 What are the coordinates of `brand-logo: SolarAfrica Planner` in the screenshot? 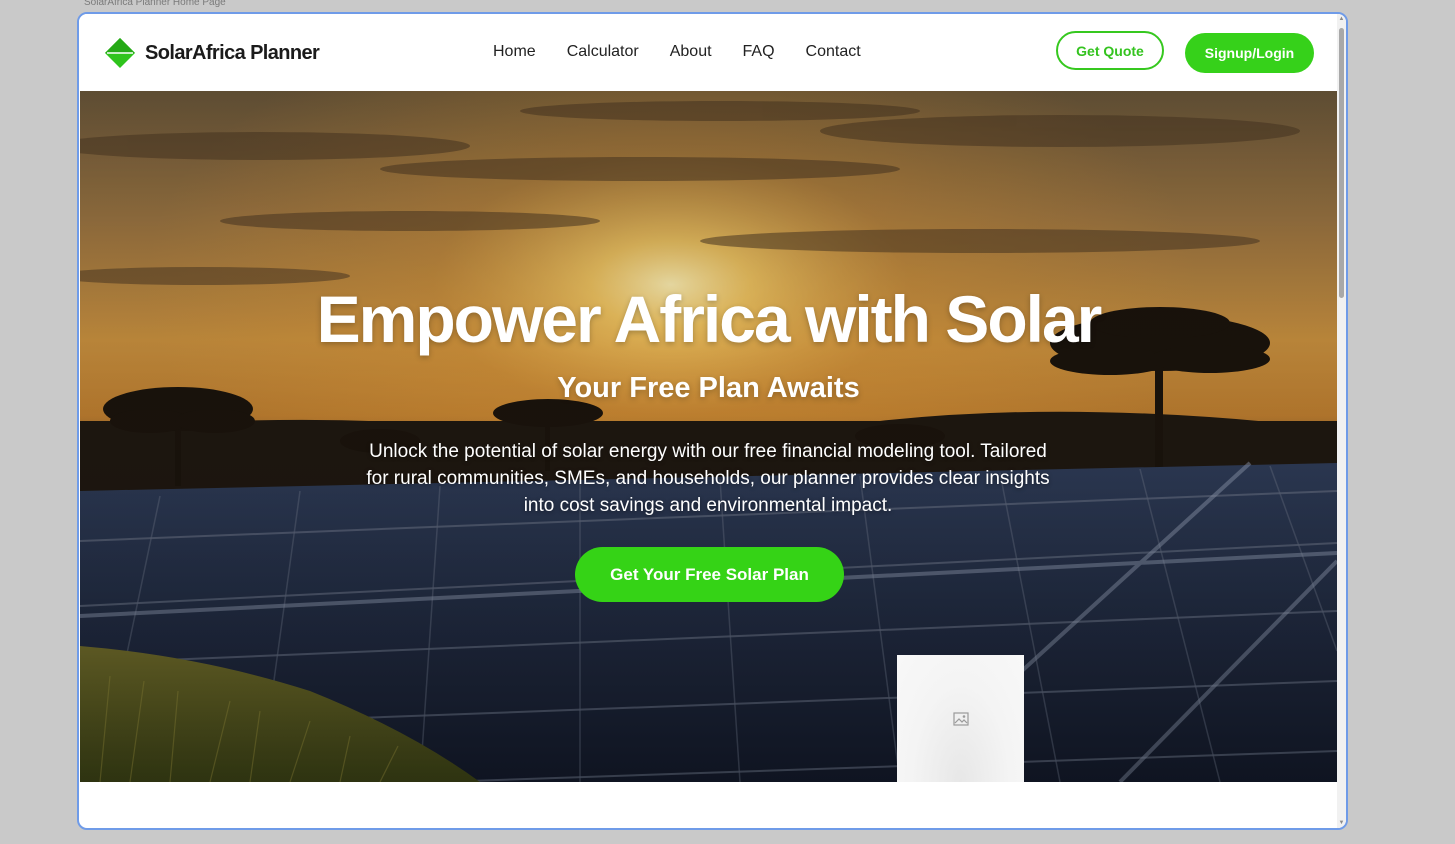 It's located at (212, 53).